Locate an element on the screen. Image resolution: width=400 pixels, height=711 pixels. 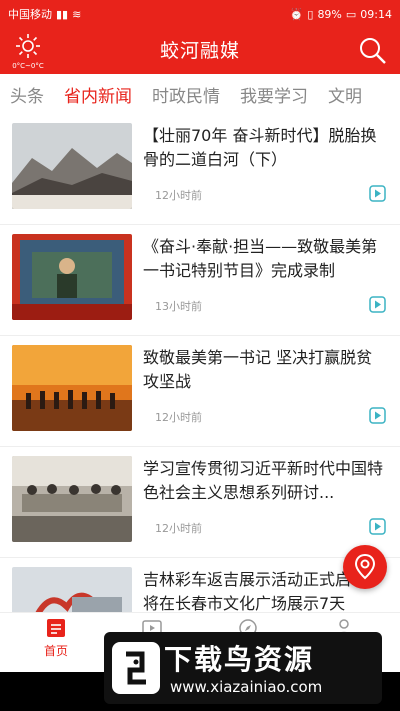
nav-home-label: 首页 is located at coordinates (55, 651).